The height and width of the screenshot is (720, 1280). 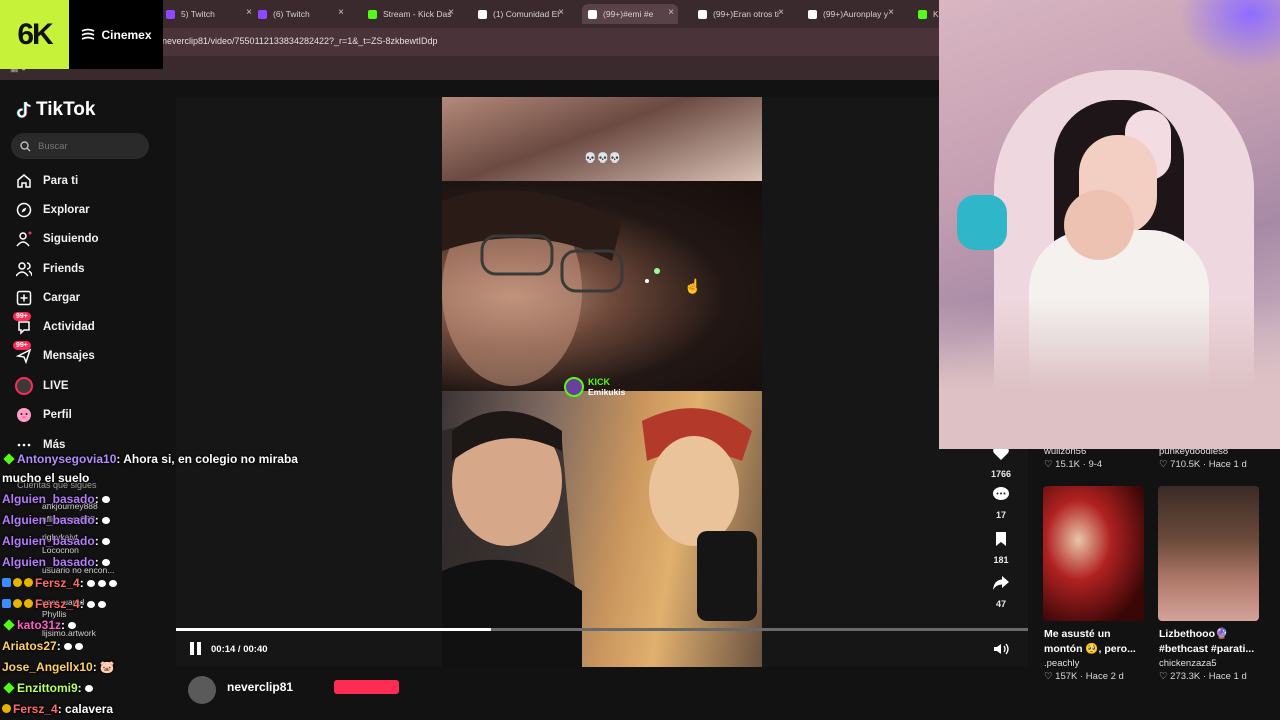 I want to click on suggested-user-1: .peachly, so click(x=1061, y=663).